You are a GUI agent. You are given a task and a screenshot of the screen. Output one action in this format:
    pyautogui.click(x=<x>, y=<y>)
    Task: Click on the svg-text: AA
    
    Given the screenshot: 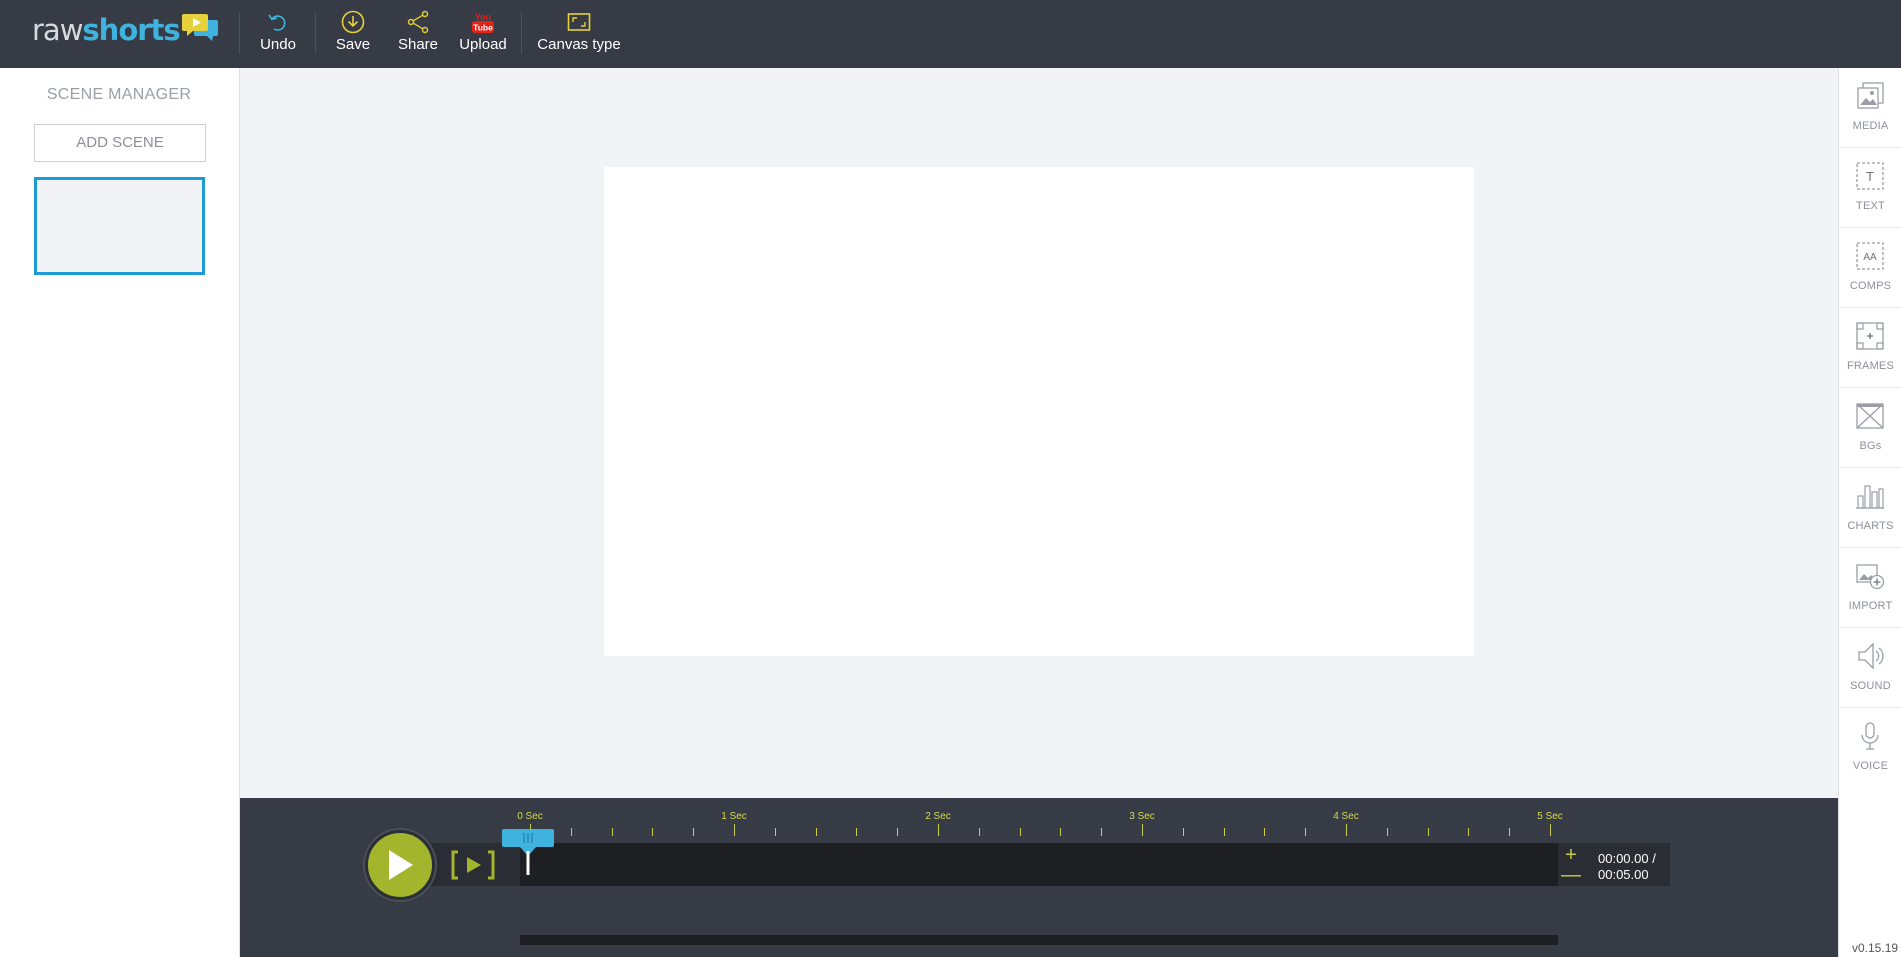 What is the action you would take?
    pyautogui.click(x=1870, y=257)
    